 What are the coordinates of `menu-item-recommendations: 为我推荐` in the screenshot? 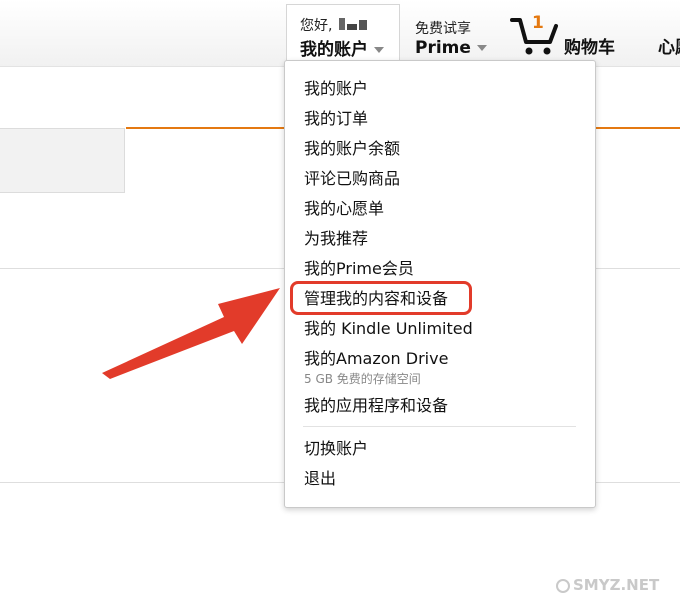 It's located at (336, 239).